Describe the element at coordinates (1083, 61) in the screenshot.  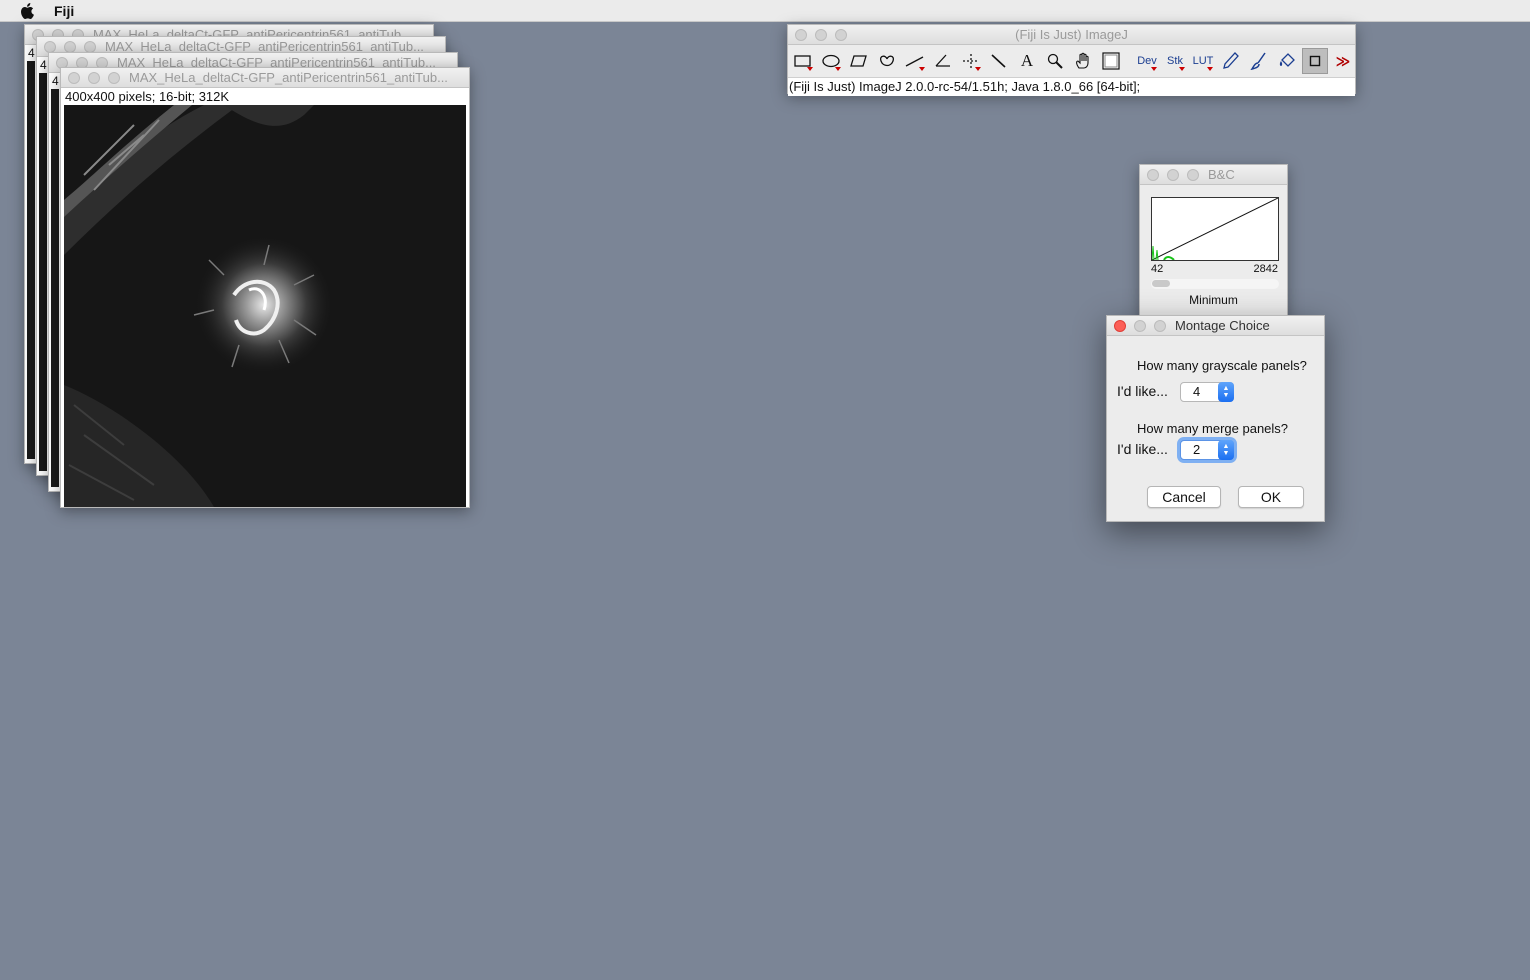
I see `hand-tool-icon` at that location.